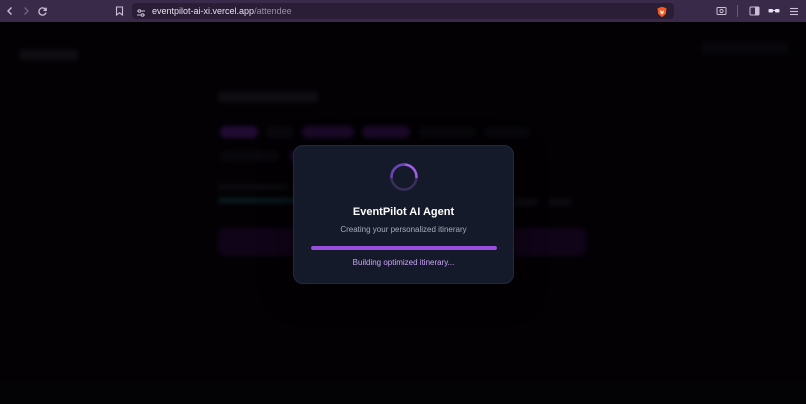  I want to click on browser-toolbar: eventpilot-ai-xi.vercel.app/attendee, so click(403, 11).